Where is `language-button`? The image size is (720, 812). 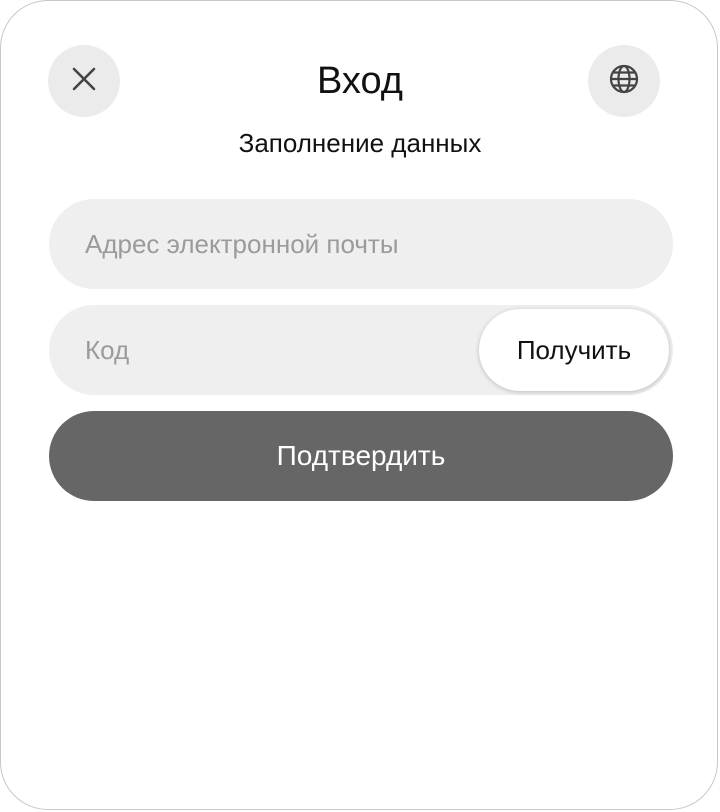
language-button is located at coordinates (624, 81).